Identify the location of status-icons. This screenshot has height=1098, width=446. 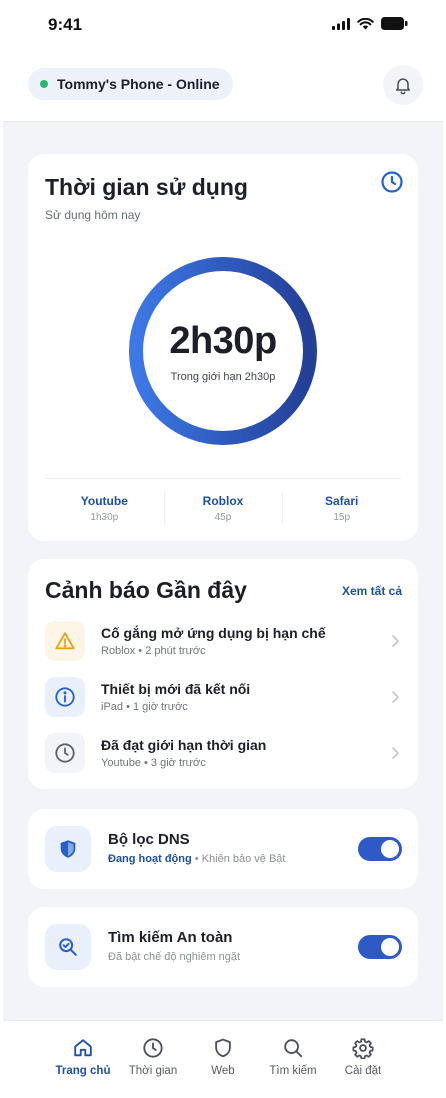
(370, 23).